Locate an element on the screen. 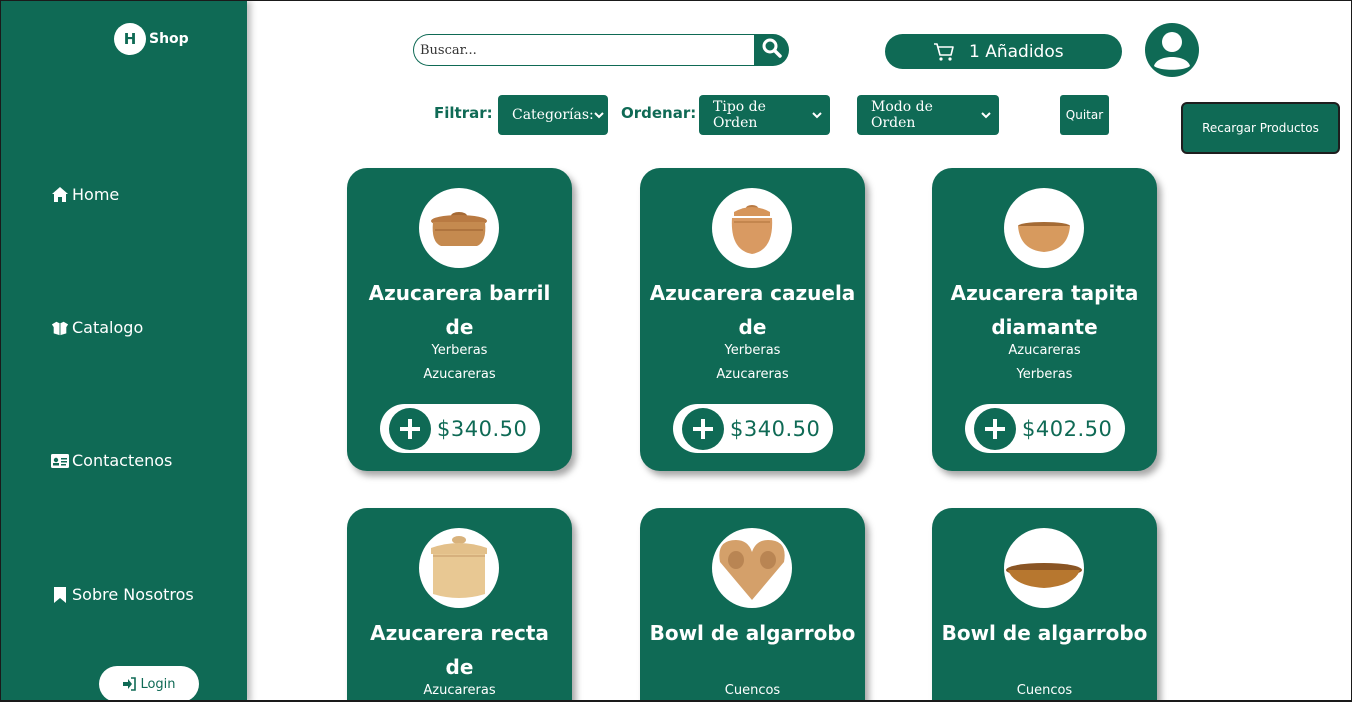 This screenshot has height=702, width=1360. login-button: Login is located at coordinates (149, 683).